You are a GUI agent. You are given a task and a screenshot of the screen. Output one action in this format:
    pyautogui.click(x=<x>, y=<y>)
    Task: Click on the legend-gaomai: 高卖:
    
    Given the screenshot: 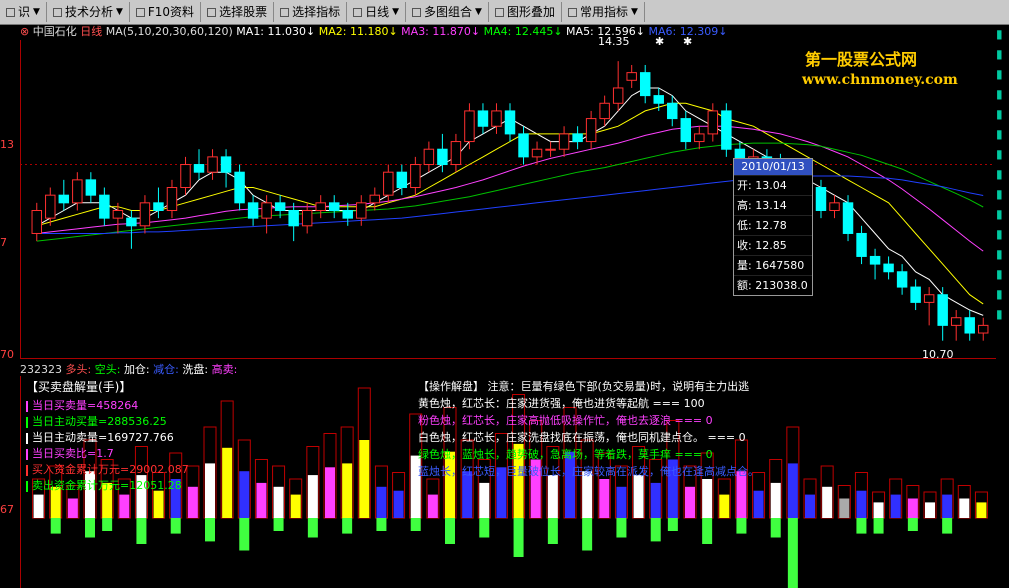 What is the action you would take?
    pyautogui.click(x=224, y=369)
    